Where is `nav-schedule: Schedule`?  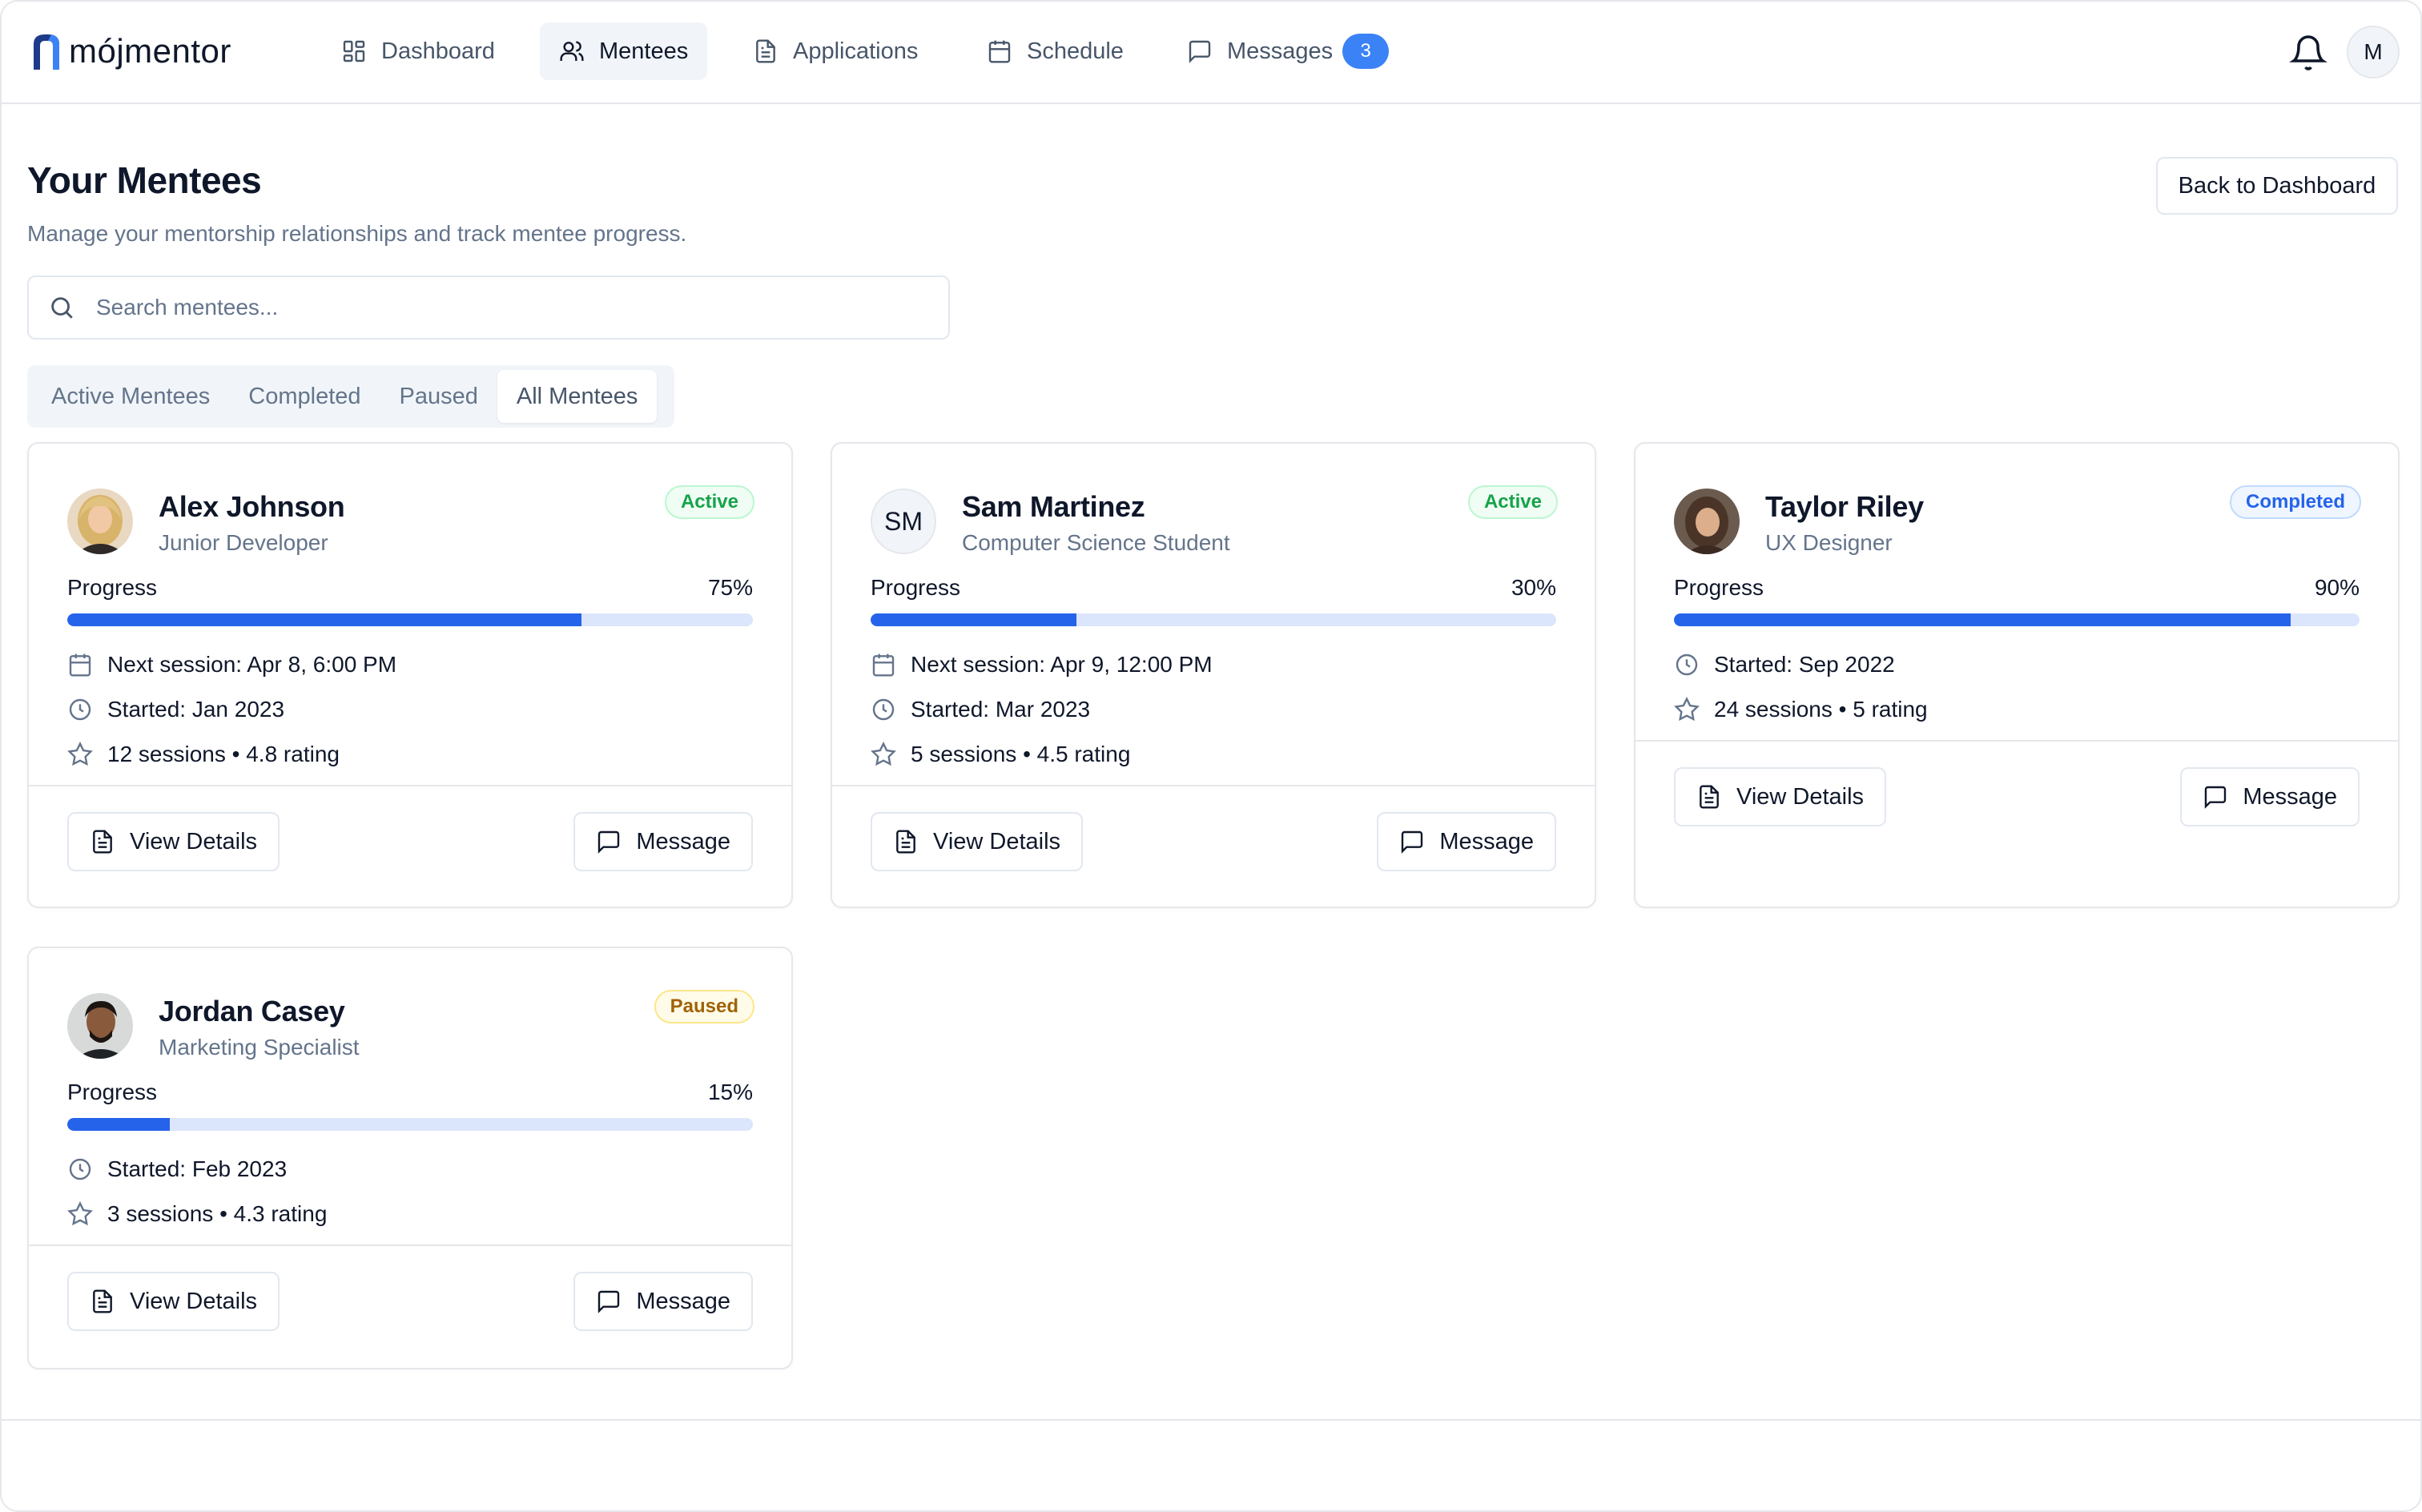 nav-schedule: Schedule is located at coordinates (1055, 51).